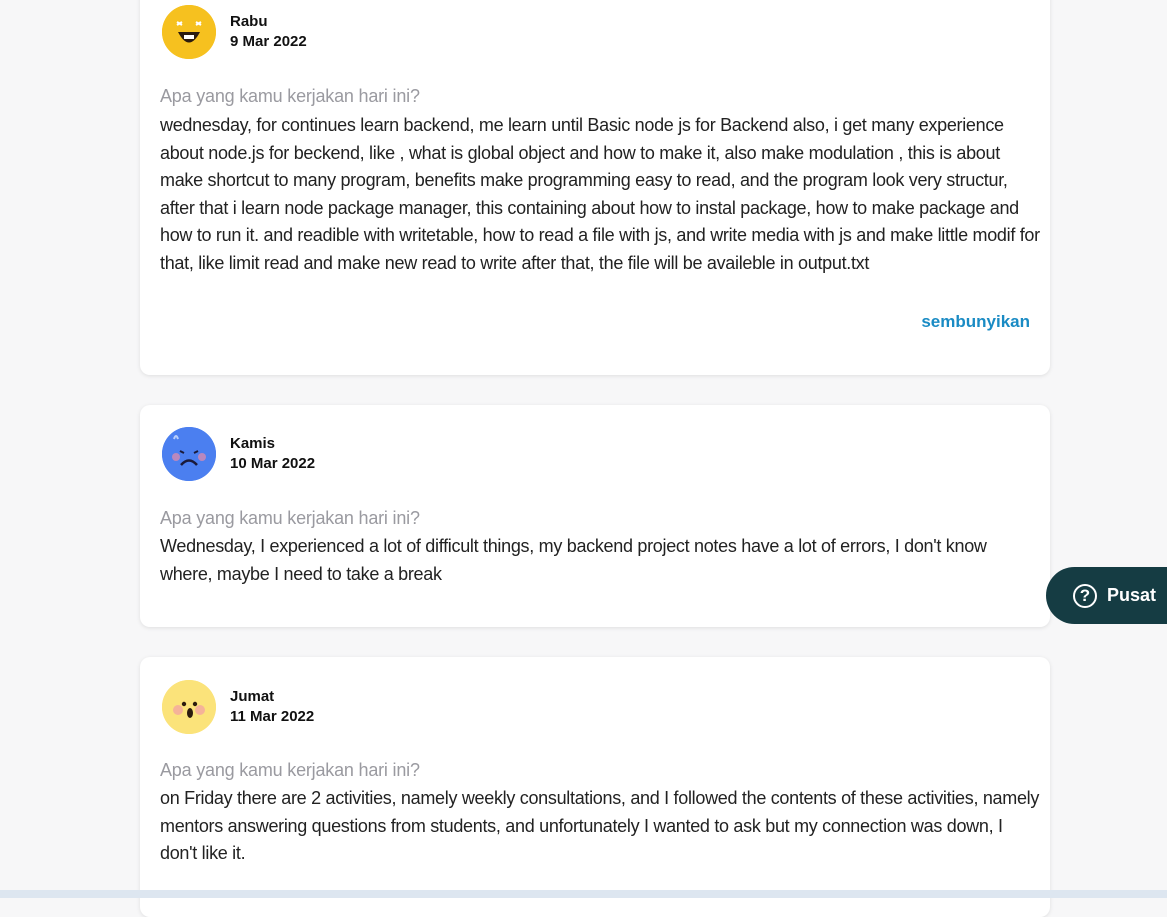  What do you see at coordinates (272, 716) in the screenshot?
I see `entry-date: 11 Mar 2022` at bounding box center [272, 716].